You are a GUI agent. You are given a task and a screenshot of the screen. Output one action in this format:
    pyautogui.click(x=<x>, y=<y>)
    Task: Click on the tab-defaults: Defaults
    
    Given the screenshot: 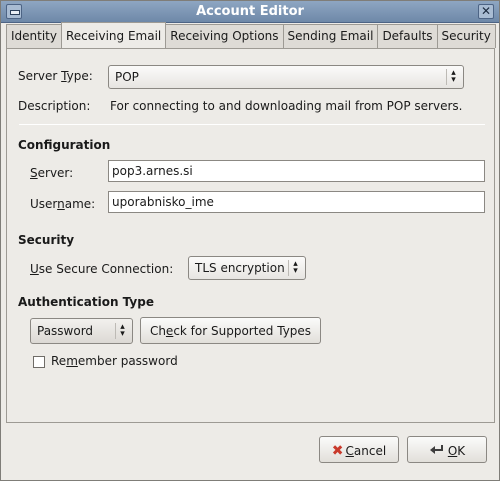 What is the action you would take?
    pyautogui.click(x=407, y=36)
    